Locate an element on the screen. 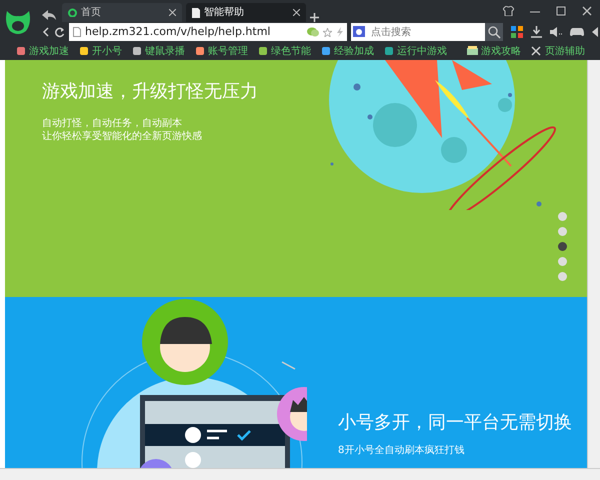 Image resolution: width=600 pixels, height=480 pixels. bookmark-link: 游戏加速 is located at coordinates (42, 51).